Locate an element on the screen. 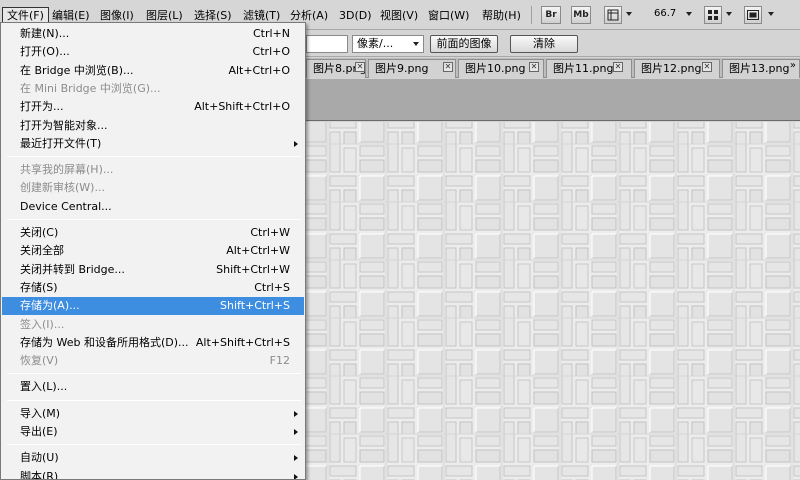 Image resolution: width=800 pixels, height=480 pixels. menu-item-label: 恢复(V) is located at coordinates (39, 361).